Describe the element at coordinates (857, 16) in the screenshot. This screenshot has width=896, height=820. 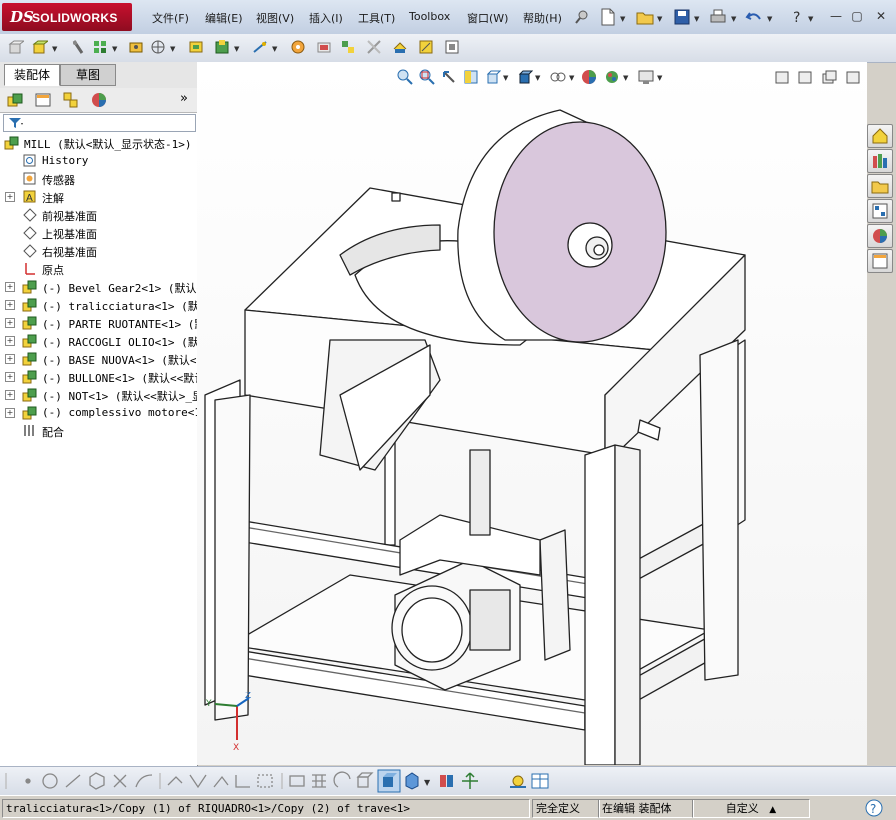
I see `restore-button: ▢` at that location.